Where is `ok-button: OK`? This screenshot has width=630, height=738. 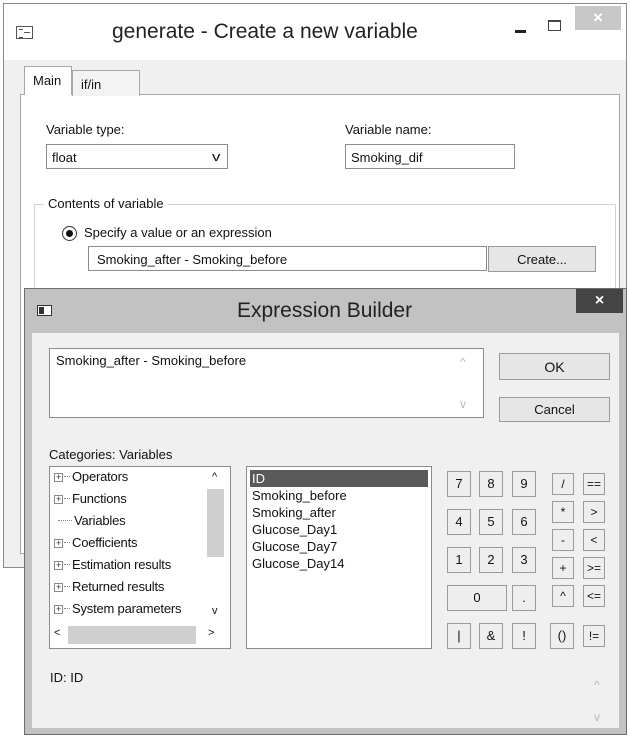
ok-button: OK is located at coordinates (554, 366).